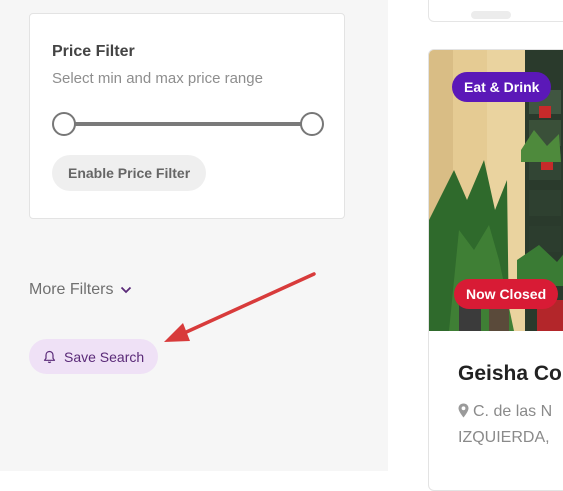 This screenshot has width=563, height=491. Describe the element at coordinates (510, 374) in the screenshot. I see `listing-title: Geisha Co` at that location.